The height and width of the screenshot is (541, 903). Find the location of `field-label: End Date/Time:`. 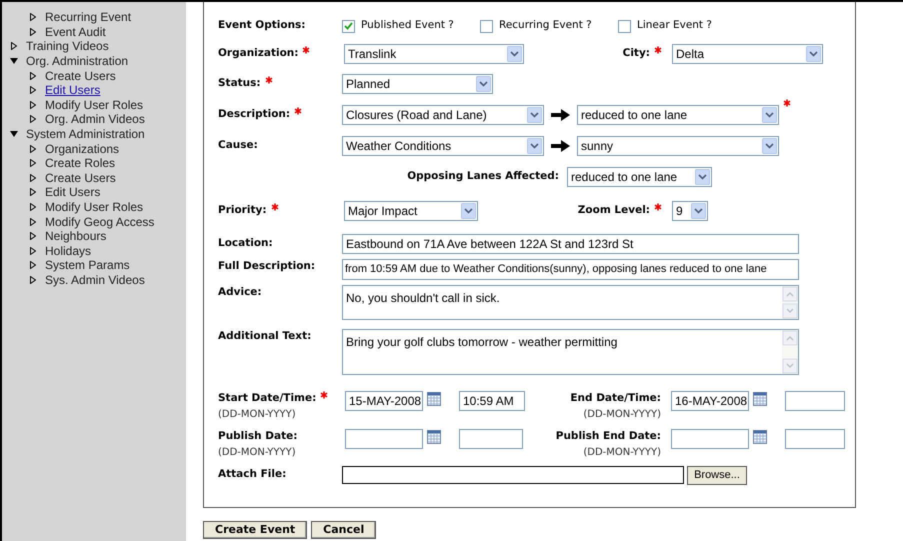

field-label: End Date/Time: is located at coordinates (615, 398).